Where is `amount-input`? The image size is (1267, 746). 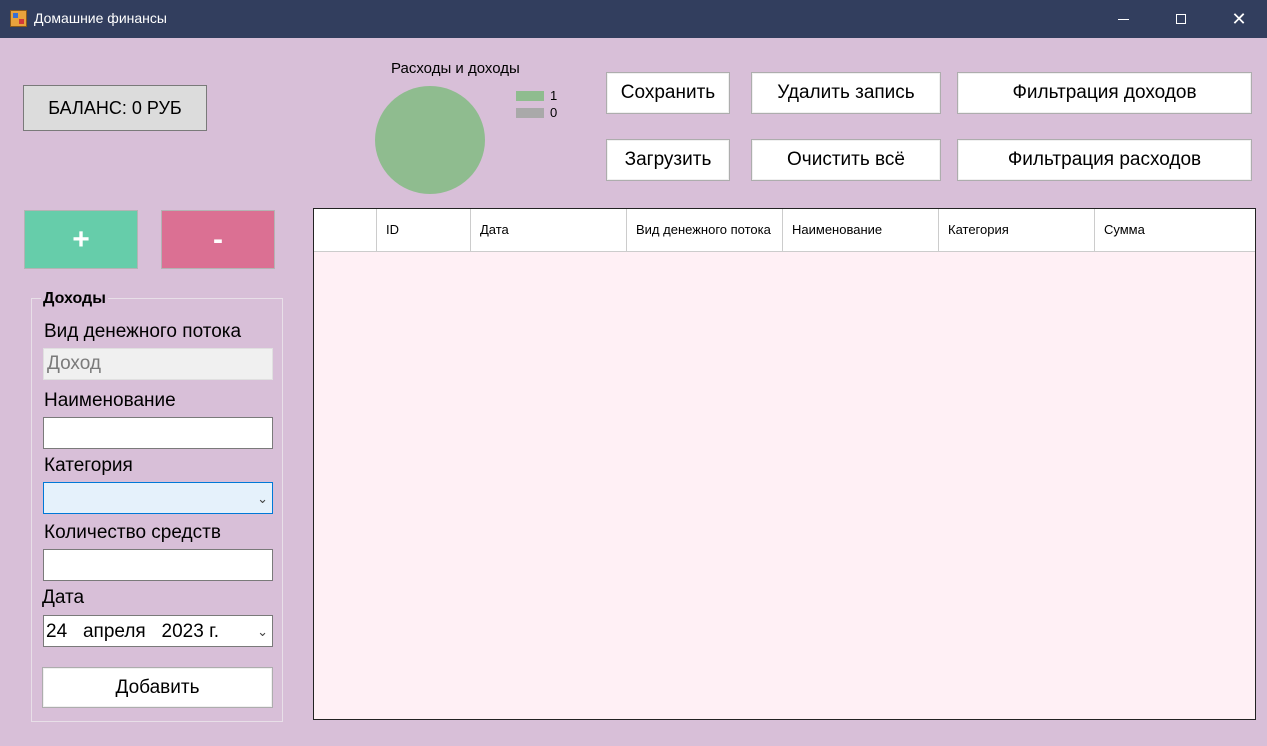 amount-input is located at coordinates (158, 565).